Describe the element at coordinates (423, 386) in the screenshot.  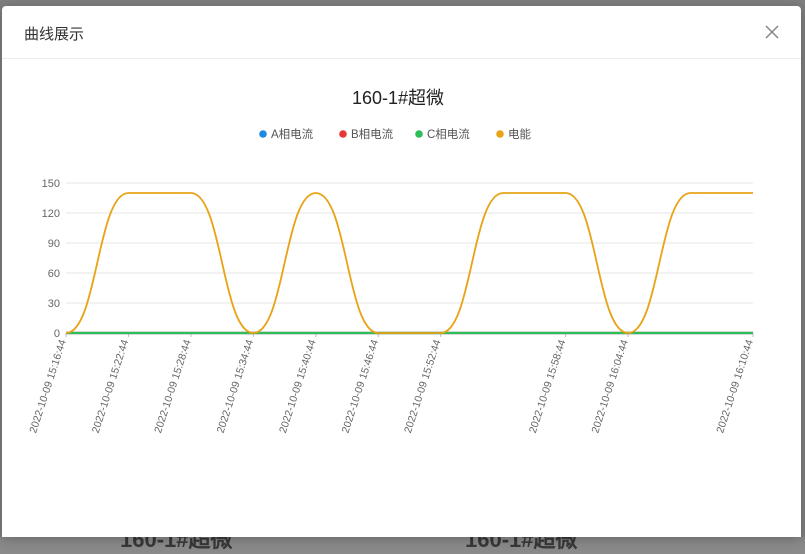
I see `x-tick-label: 2022-10-09 15:52:44` at that location.